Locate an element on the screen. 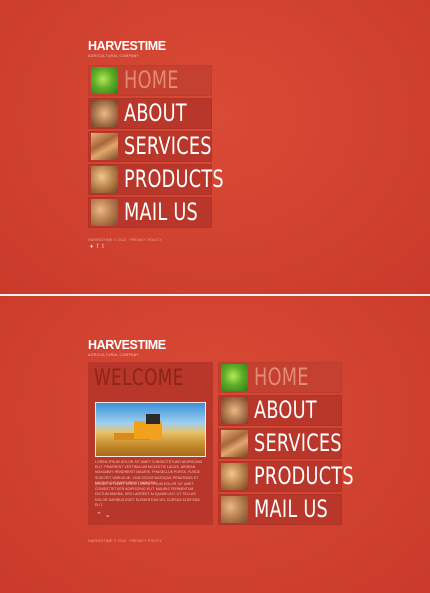  arrow-up-icon: ⌃ is located at coordinates (99, 515).